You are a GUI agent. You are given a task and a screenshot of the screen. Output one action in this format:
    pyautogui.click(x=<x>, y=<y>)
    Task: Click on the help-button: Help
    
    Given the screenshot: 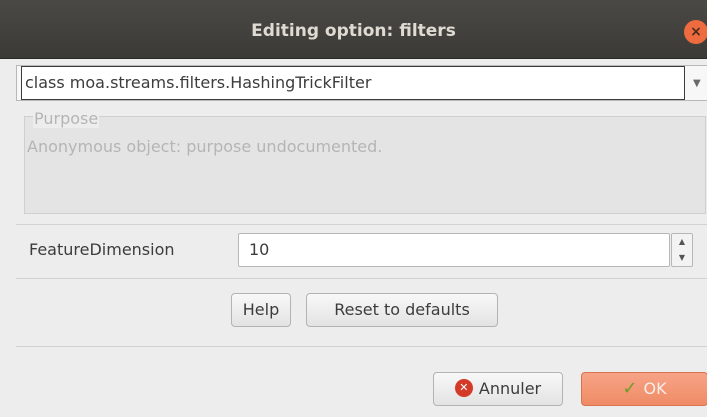 What is the action you would take?
    pyautogui.click(x=261, y=310)
    